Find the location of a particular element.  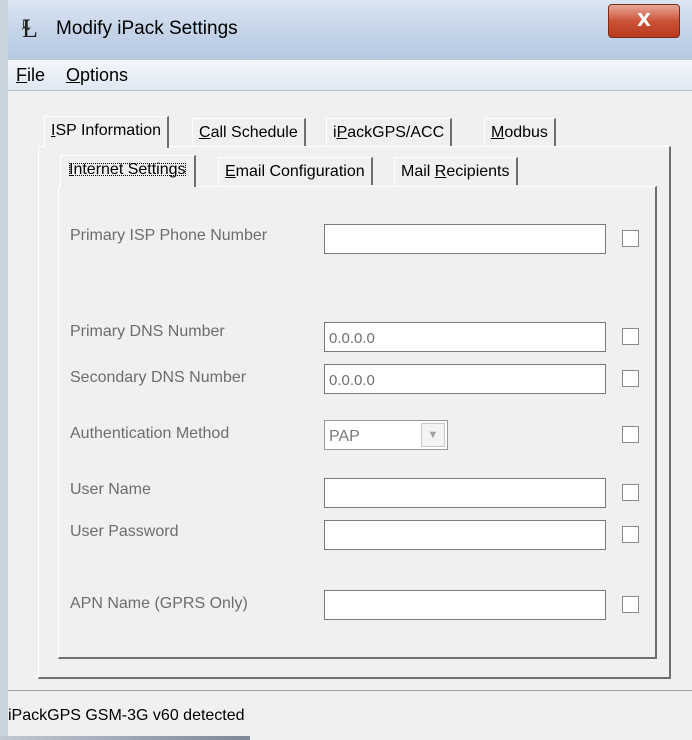

chevron-down-icon: ▼ is located at coordinates (433, 435).